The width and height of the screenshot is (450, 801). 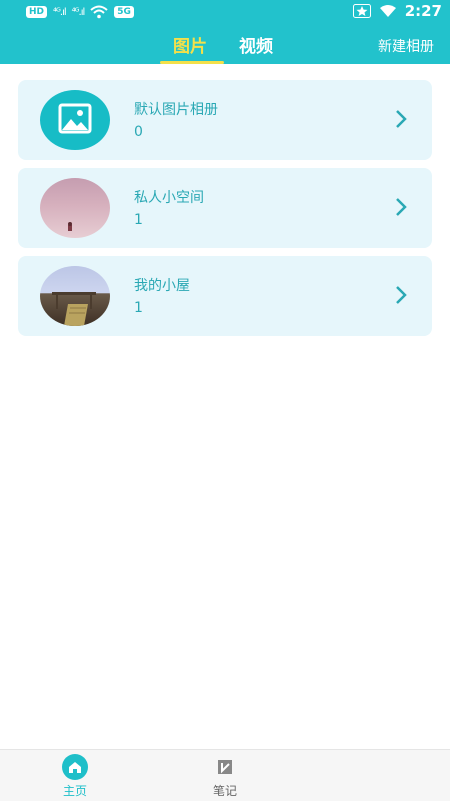 I want to click on app-header: HD ⁴ᴳ.ıl ⁴ᴳ.ıl 5G 2:27 图片 视频 新建相册, so click(x=225, y=32).